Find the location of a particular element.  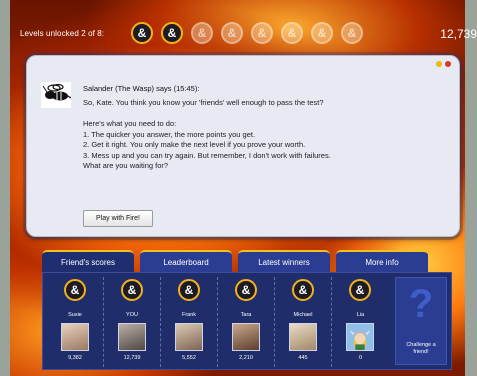

tab-leaderboard: Leaderboard is located at coordinates (186, 261).